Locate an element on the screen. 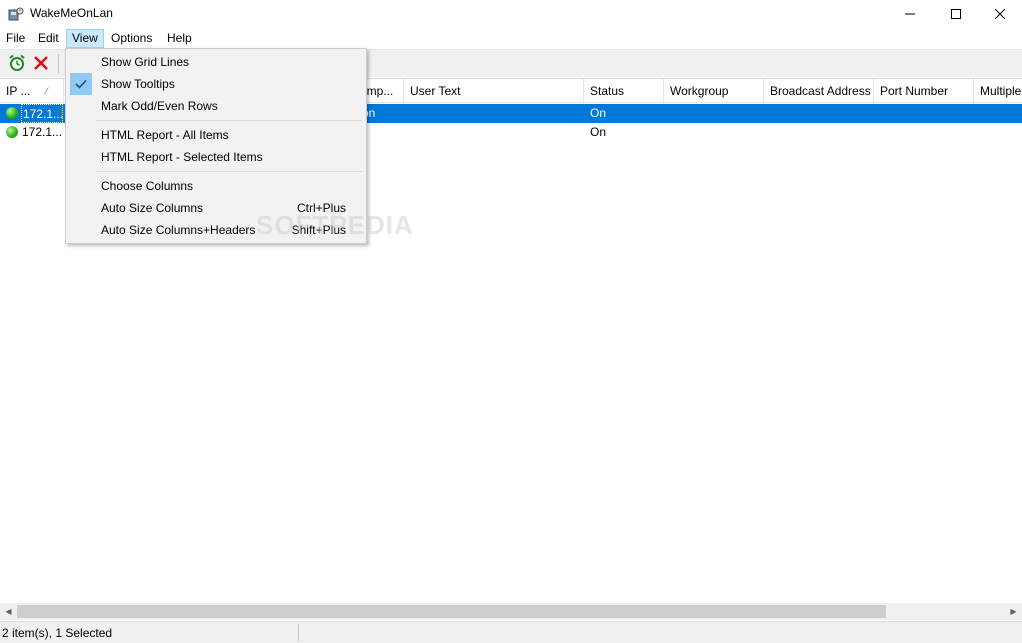 This screenshot has width=1022, height=643. menu-item-show-tooltips: Show Tooltips is located at coordinates (216, 84).